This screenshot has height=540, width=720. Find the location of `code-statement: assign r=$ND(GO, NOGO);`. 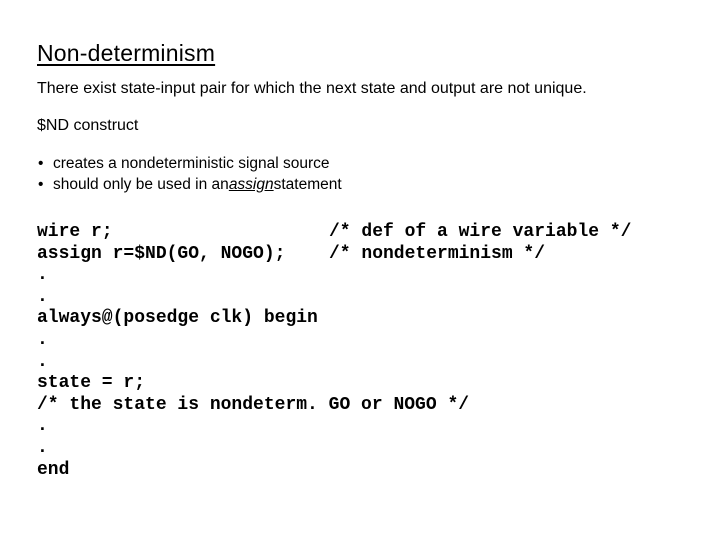

code-statement: assign r=$ND(GO, NOGO); is located at coordinates (161, 253).